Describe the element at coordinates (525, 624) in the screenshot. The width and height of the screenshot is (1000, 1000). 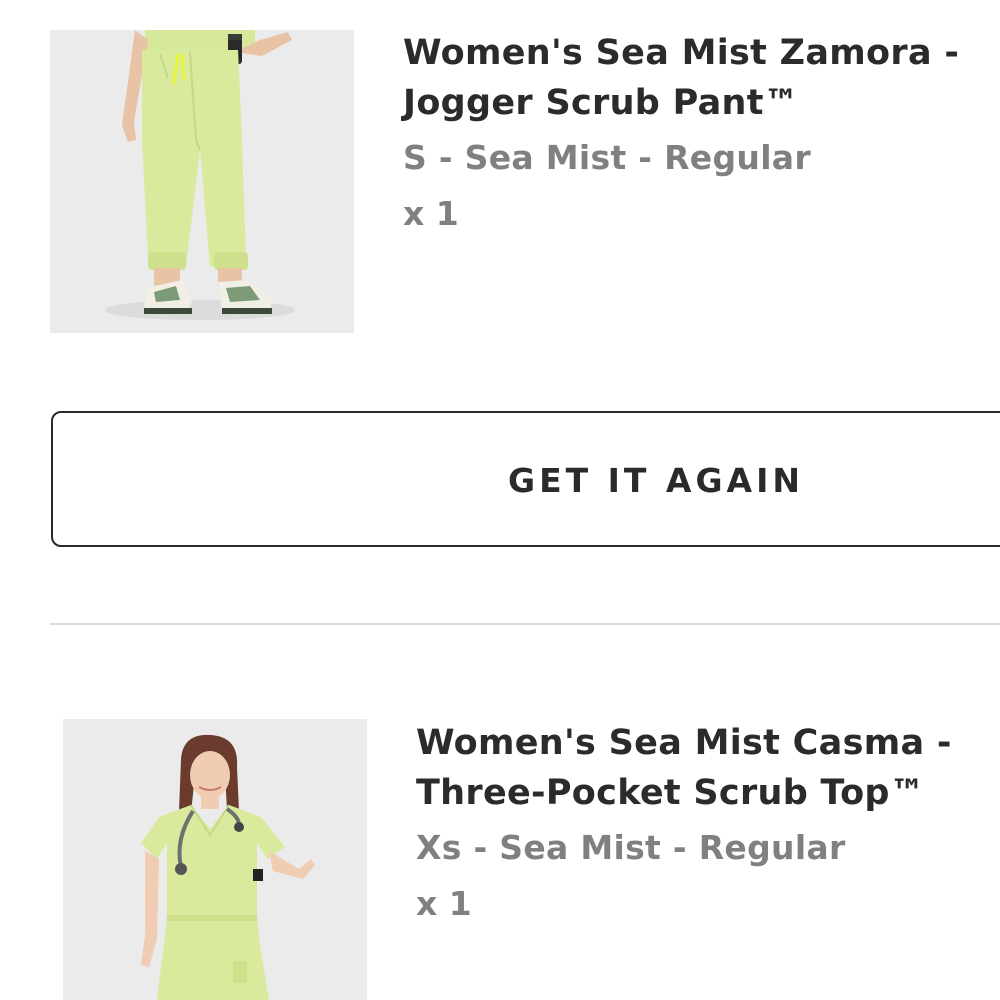
I see `order-divider` at that location.